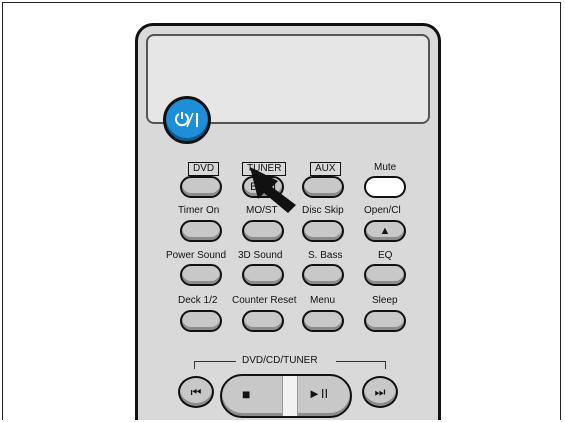 The height and width of the screenshot is (422, 565). I want to click on sleep-button, so click(385, 321).